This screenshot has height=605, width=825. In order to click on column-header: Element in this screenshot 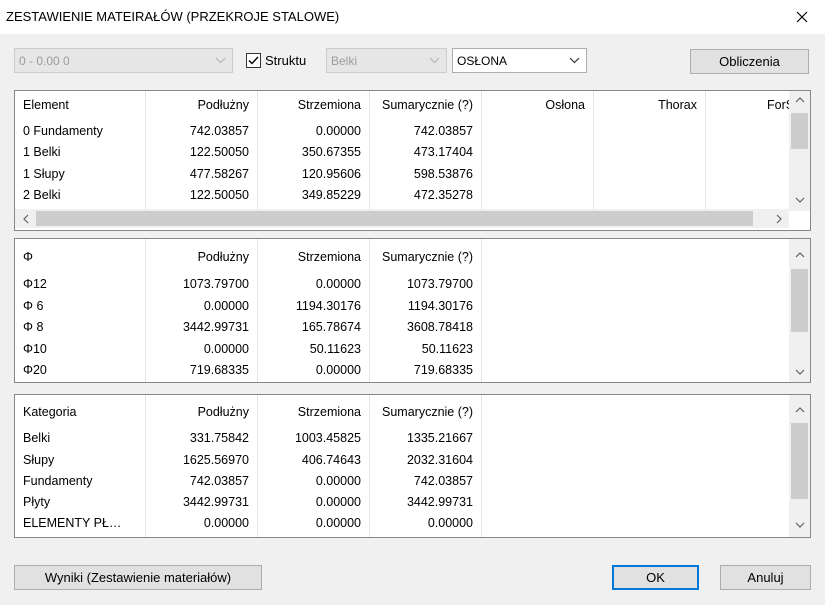, I will do `click(80, 105)`.